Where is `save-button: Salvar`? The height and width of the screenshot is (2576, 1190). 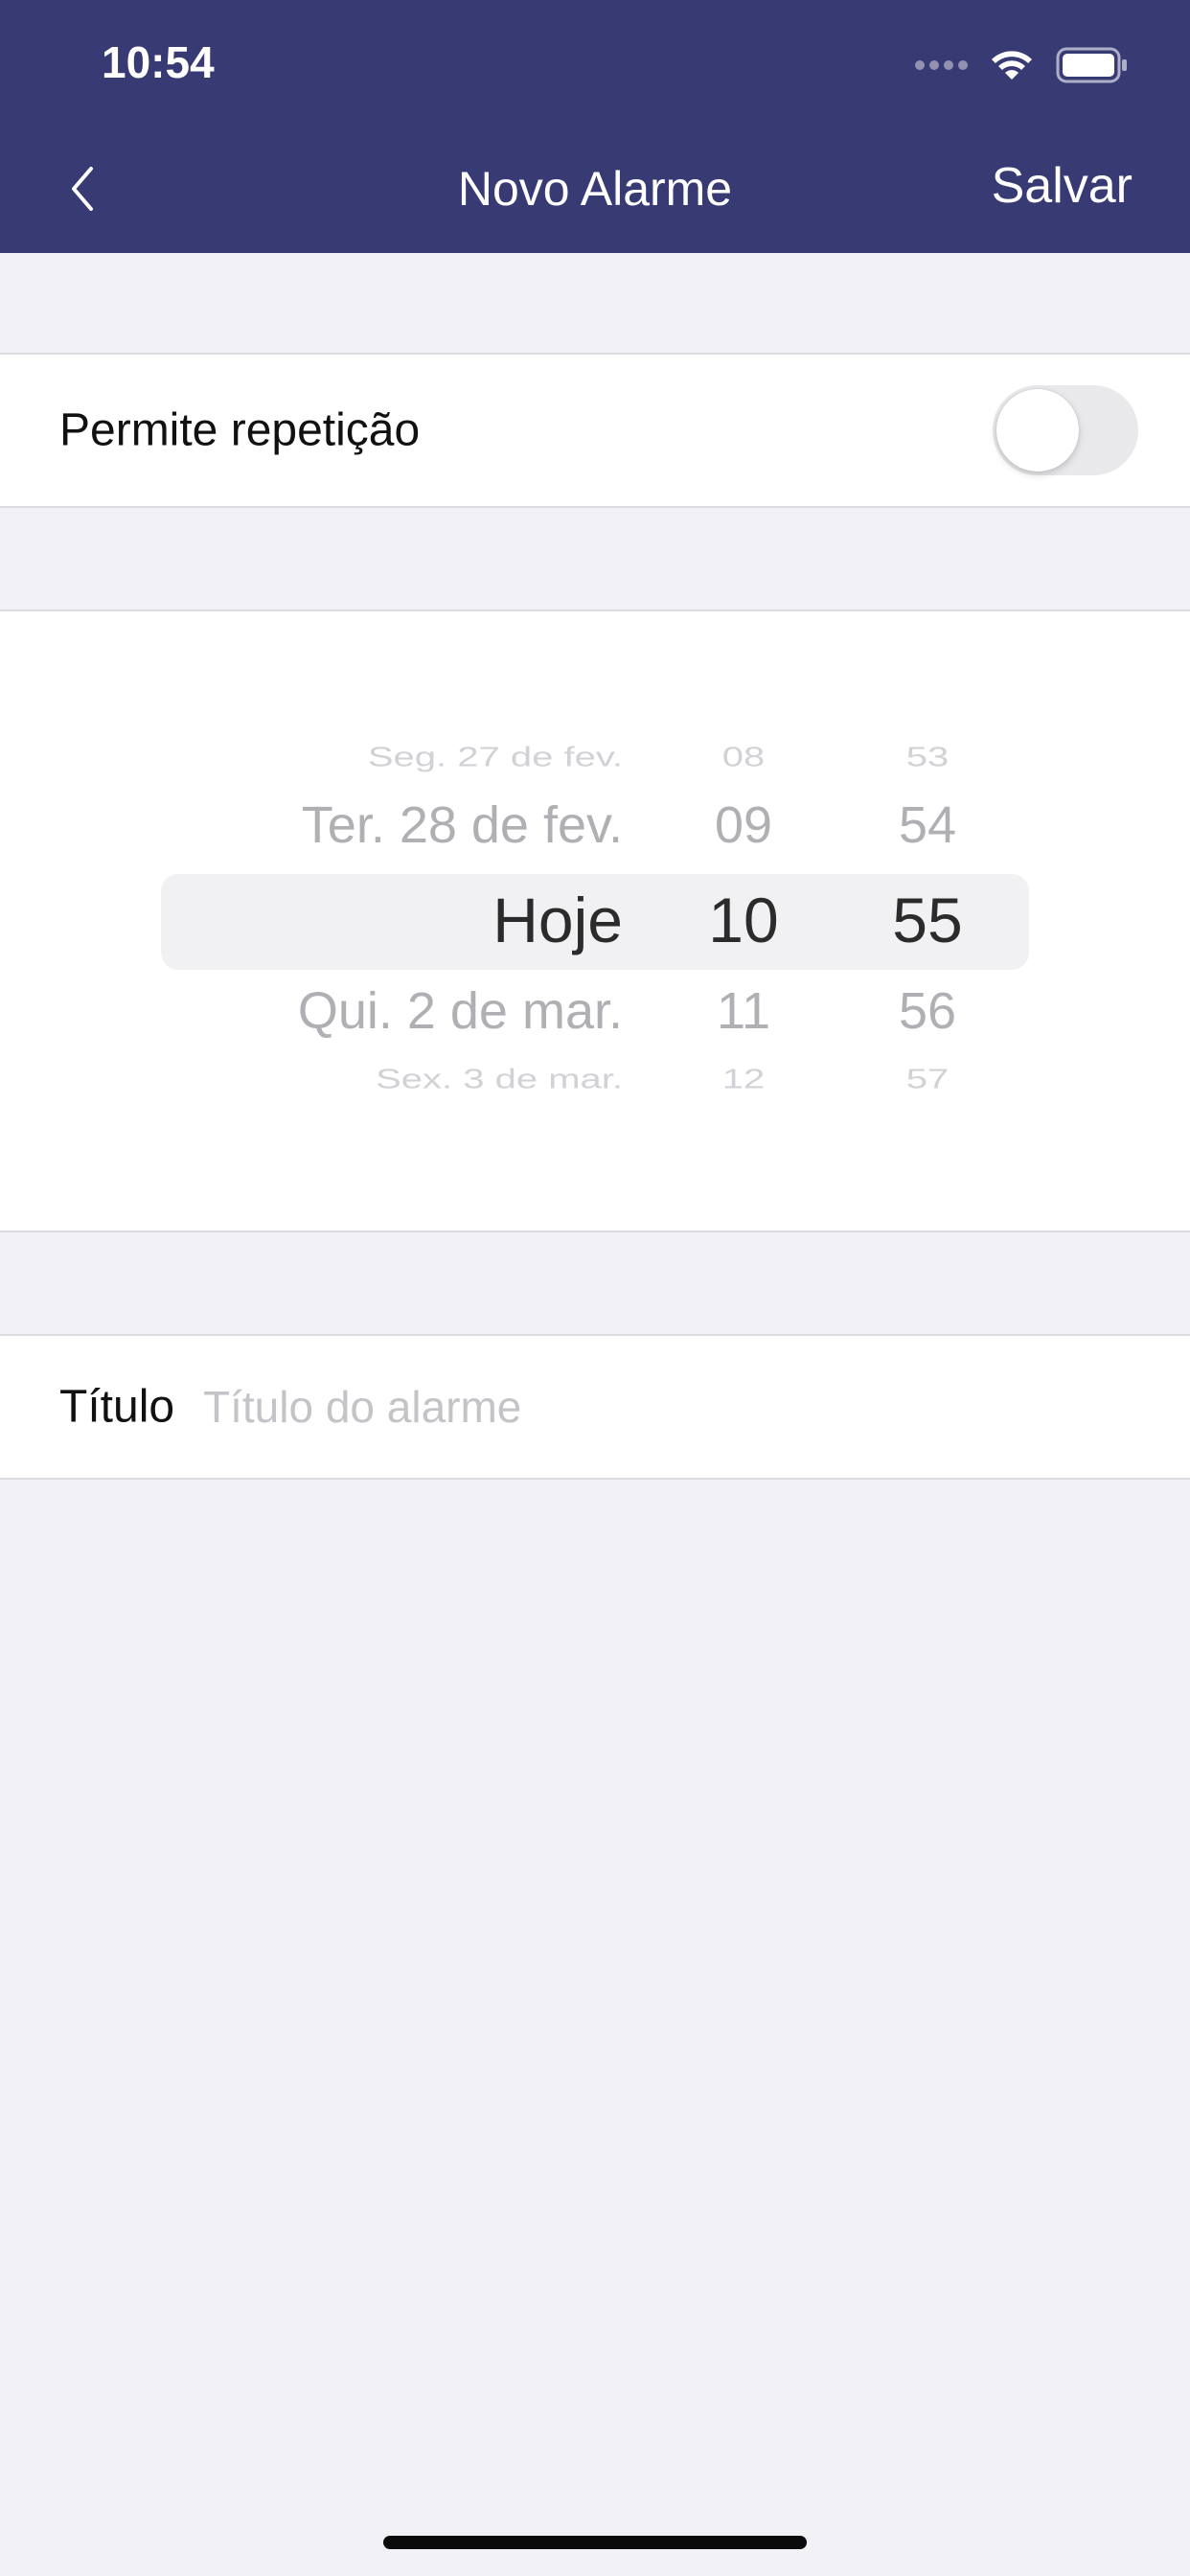
save-button: Salvar is located at coordinates (1063, 186).